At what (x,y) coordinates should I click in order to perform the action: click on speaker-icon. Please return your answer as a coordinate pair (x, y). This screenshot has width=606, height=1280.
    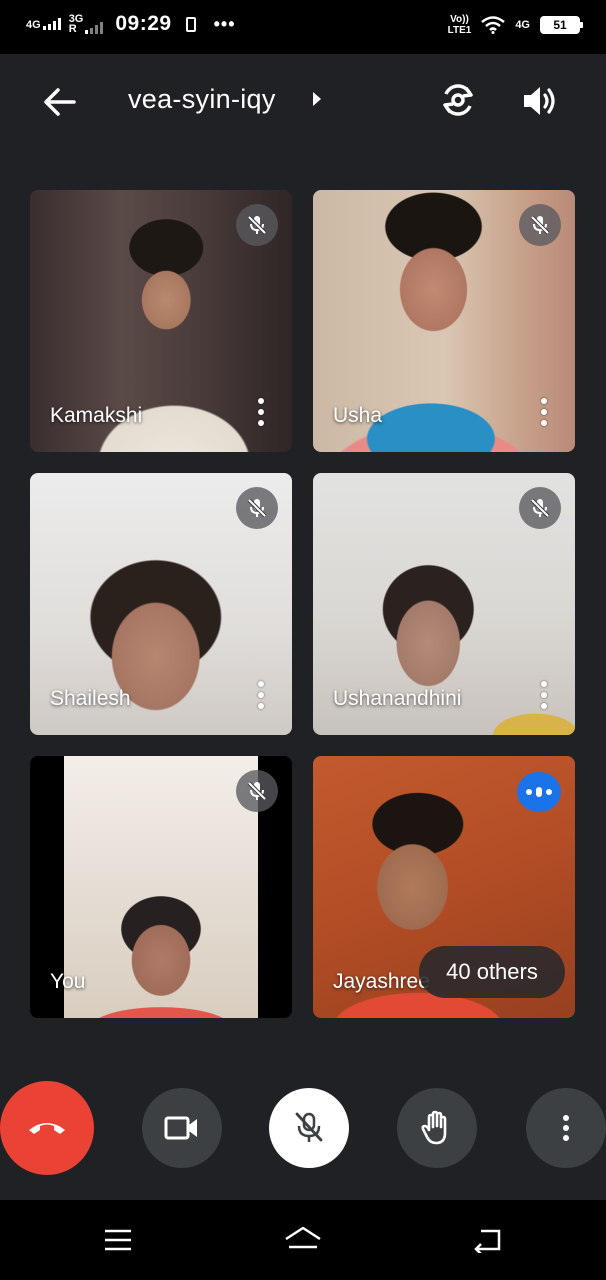
    Looking at the image, I should click on (539, 101).